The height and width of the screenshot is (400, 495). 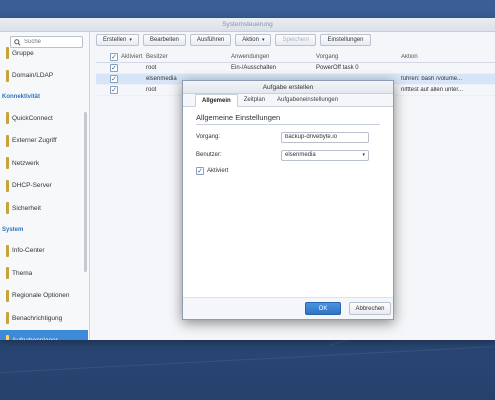 What do you see at coordinates (85, 192) in the screenshot?
I see `sidebar-scrollbar` at bounding box center [85, 192].